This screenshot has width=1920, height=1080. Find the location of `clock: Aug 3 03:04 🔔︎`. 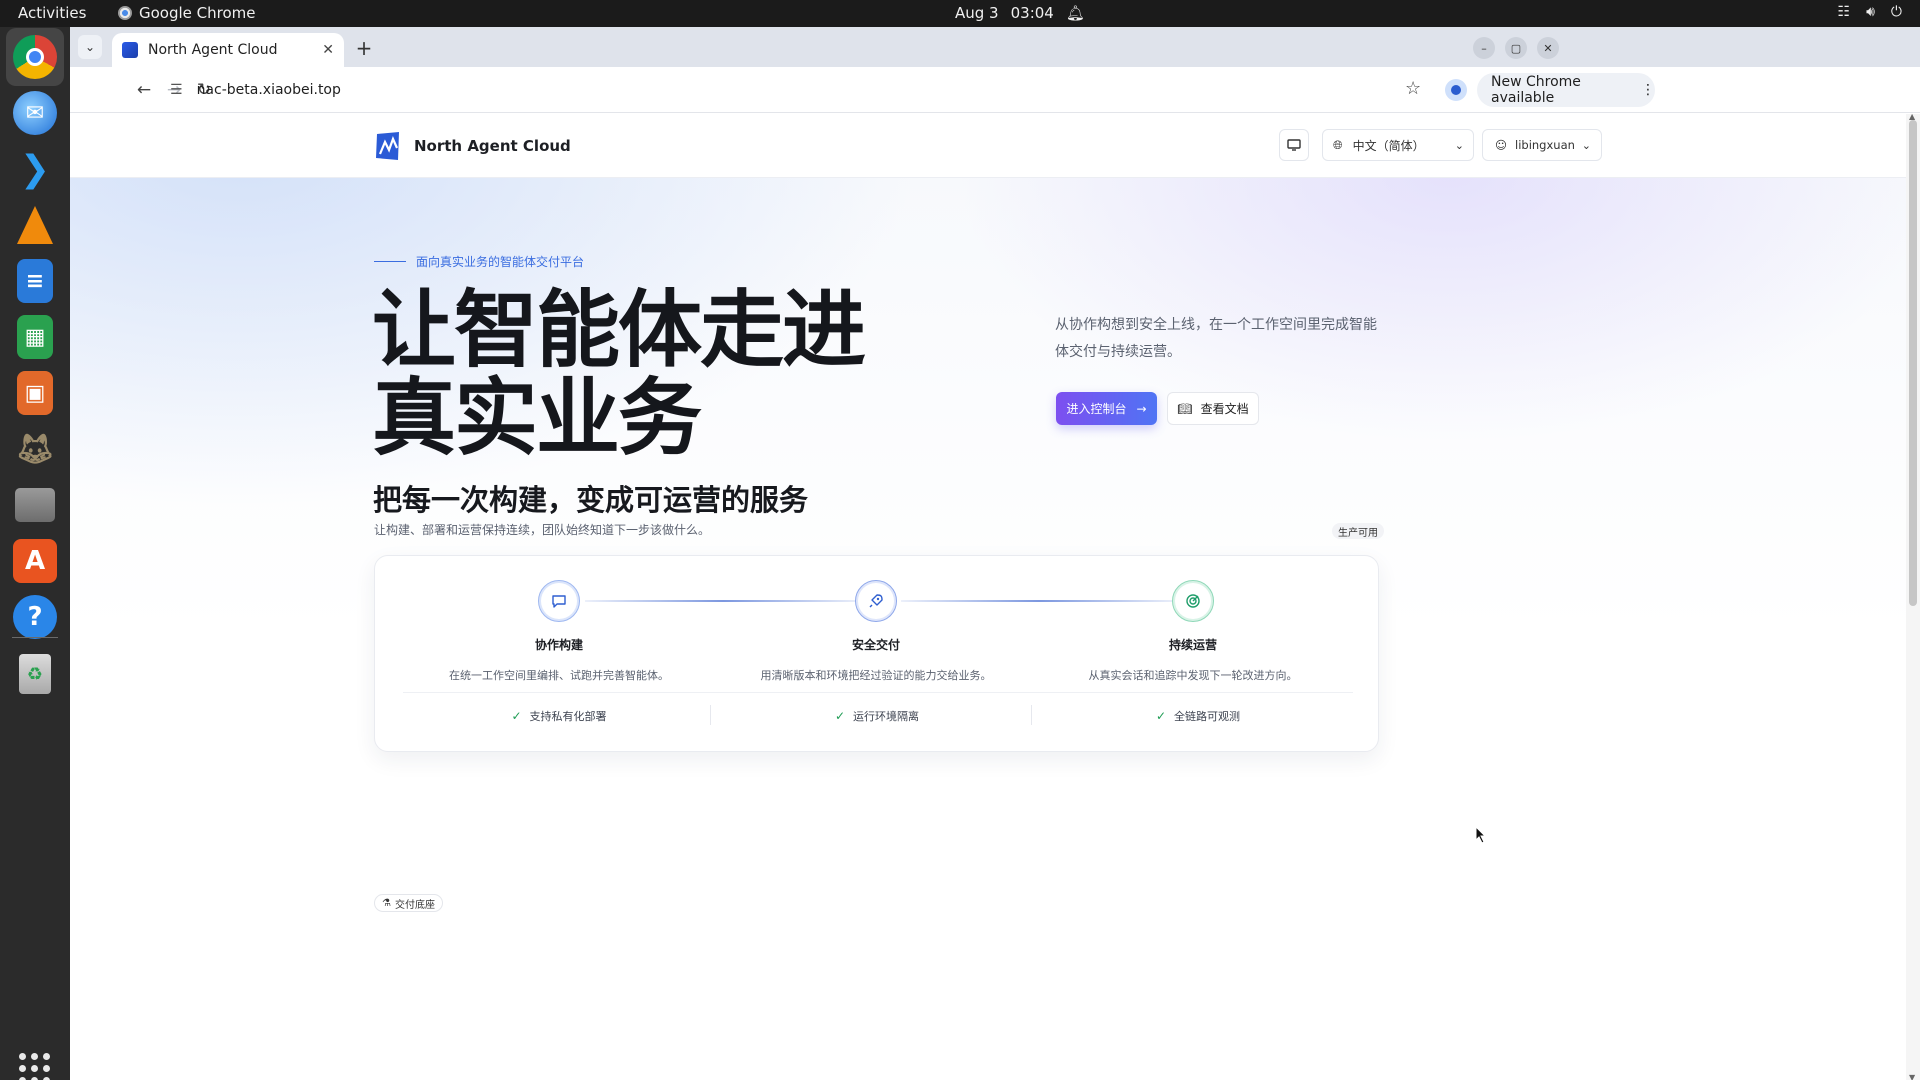

clock: Aug 3 03:04 🔔︎ is located at coordinates (1020, 13).